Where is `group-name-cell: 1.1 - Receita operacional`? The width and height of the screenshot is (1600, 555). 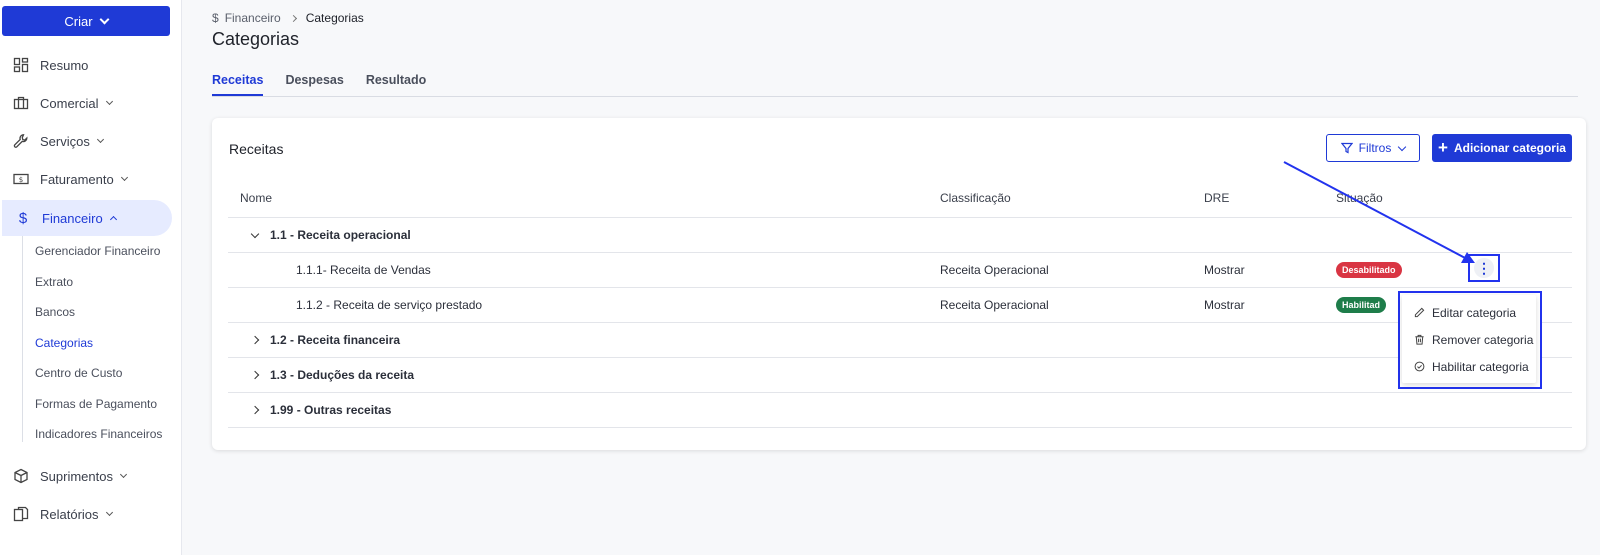 group-name-cell: 1.1 - Receita operacional is located at coordinates (330, 235).